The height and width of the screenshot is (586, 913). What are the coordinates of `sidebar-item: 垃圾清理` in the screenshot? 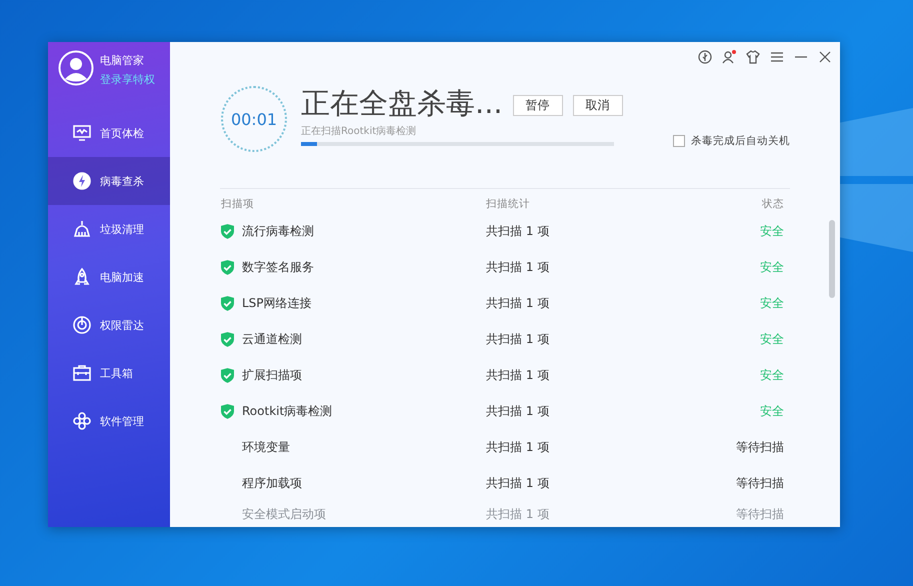 It's located at (109, 229).